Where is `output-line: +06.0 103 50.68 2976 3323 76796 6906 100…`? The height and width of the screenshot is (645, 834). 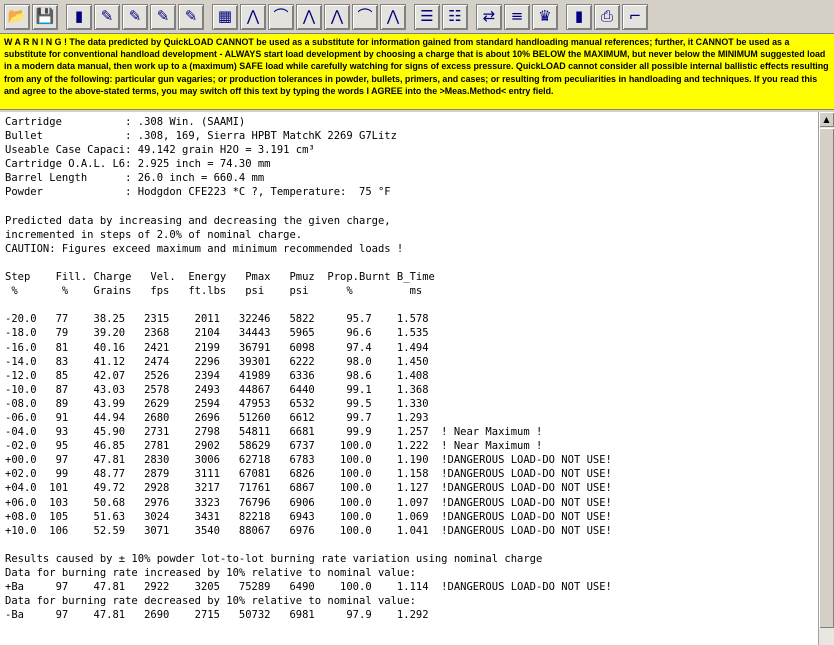
output-line: +06.0 103 50.68 2976 3323 76796 6906 100… is located at coordinates (308, 502).